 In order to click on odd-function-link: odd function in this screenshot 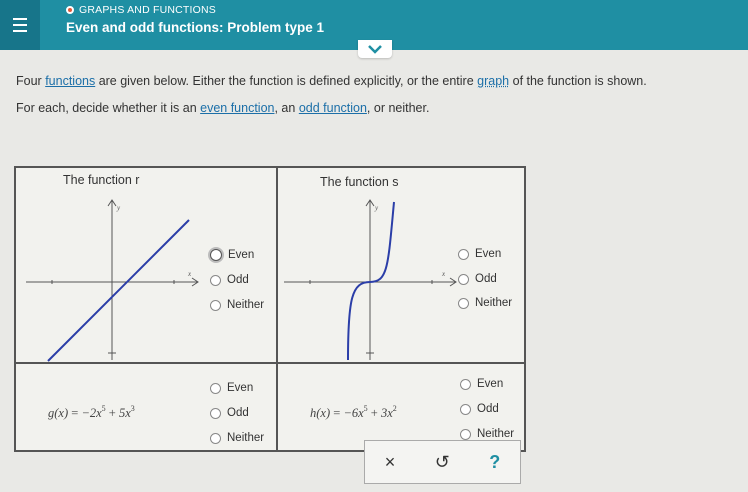, I will do `click(333, 108)`.